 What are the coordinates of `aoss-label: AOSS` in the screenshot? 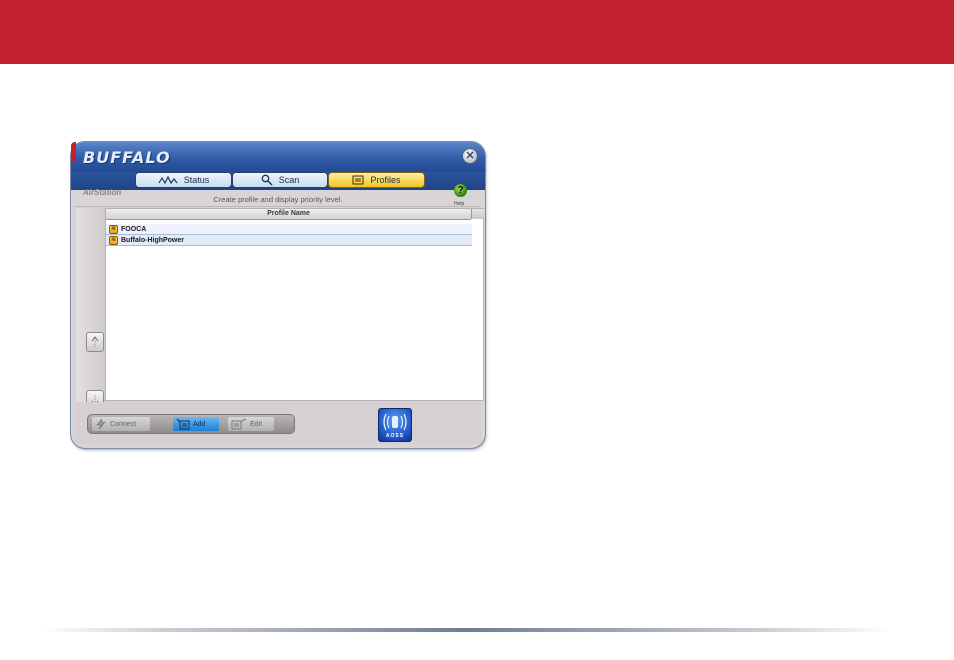 It's located at (395, 436).